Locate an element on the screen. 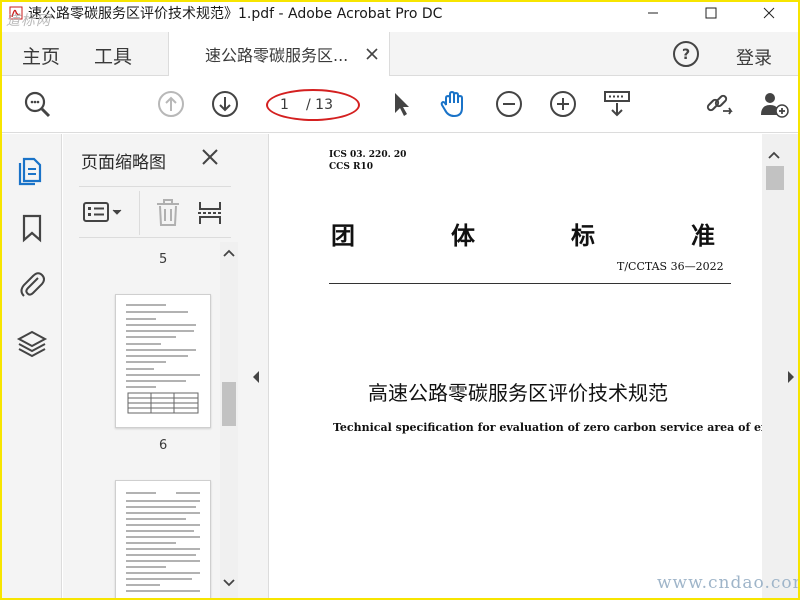 This screenshot has height=600, width=800. ccs-code: CCS R10 is located at coordinates (351, 167).